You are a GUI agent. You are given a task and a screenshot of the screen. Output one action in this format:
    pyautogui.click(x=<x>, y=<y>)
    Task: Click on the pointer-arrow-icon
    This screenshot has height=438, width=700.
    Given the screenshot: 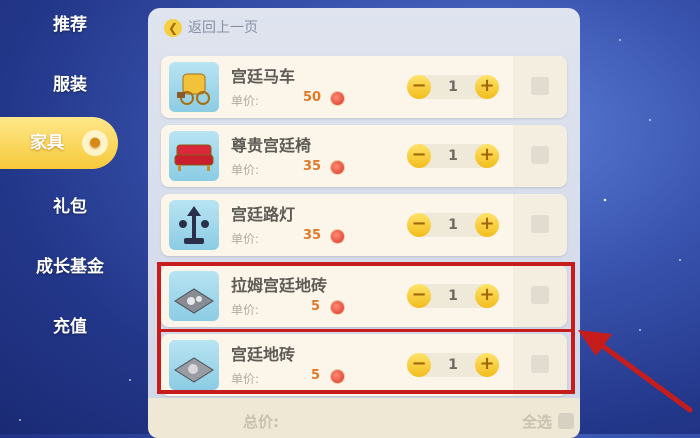 What is the action you would take?
    pyautogui.click(x=635, y=371)
    